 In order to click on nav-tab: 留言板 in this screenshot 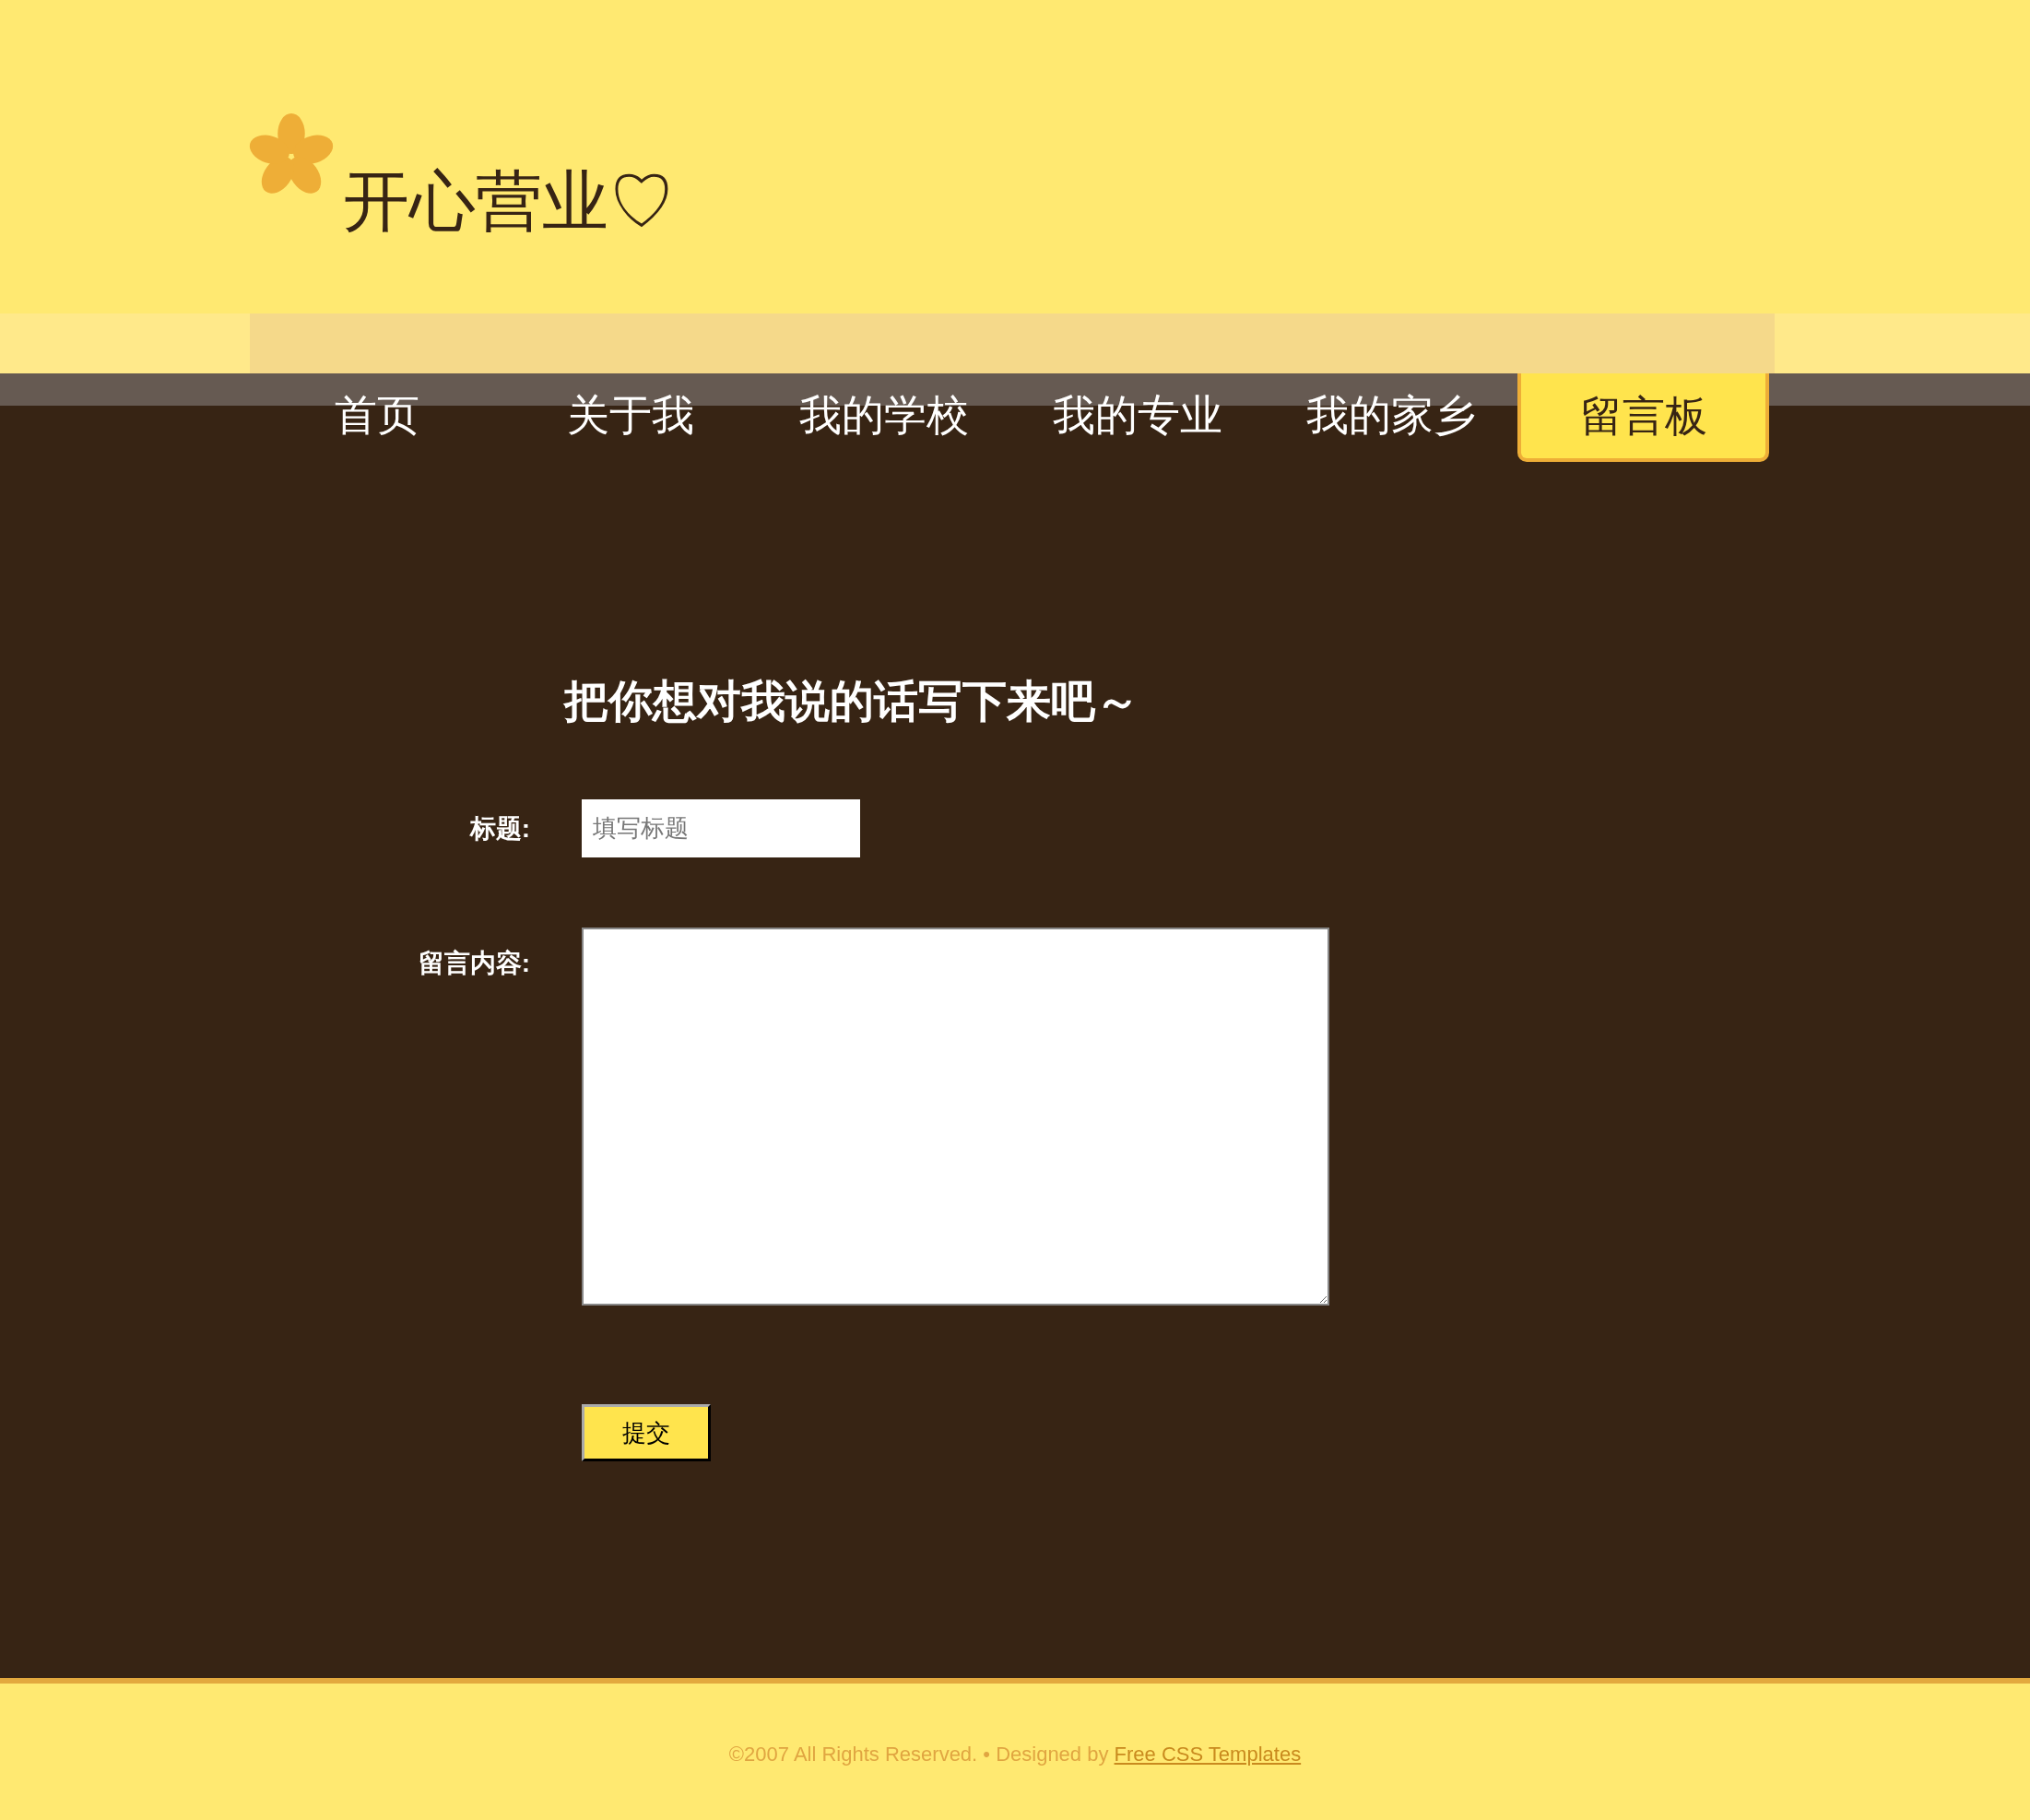, I will do `click(1643, 417)`.